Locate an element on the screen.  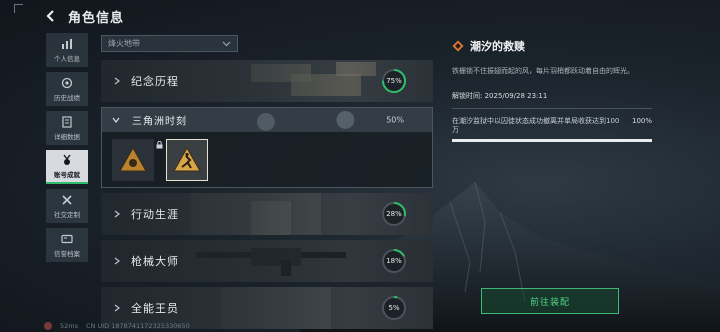
category-name: 全能王员 is located at coordinates (155, 308).